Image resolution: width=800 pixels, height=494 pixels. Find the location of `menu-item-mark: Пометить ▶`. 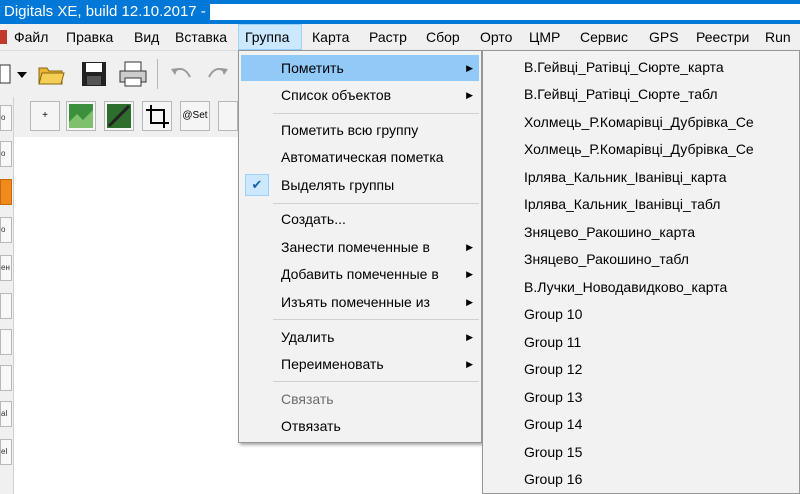

menu-item-mark: Пометить ▶ is located at coordinates (360, 68).